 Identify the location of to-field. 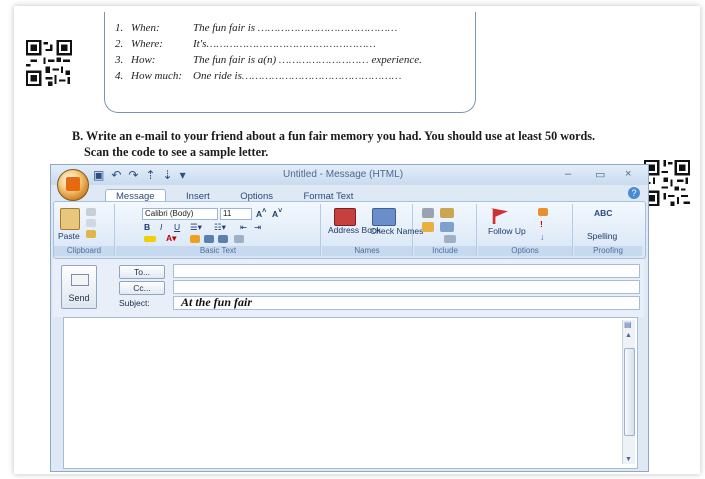
(406, 271).